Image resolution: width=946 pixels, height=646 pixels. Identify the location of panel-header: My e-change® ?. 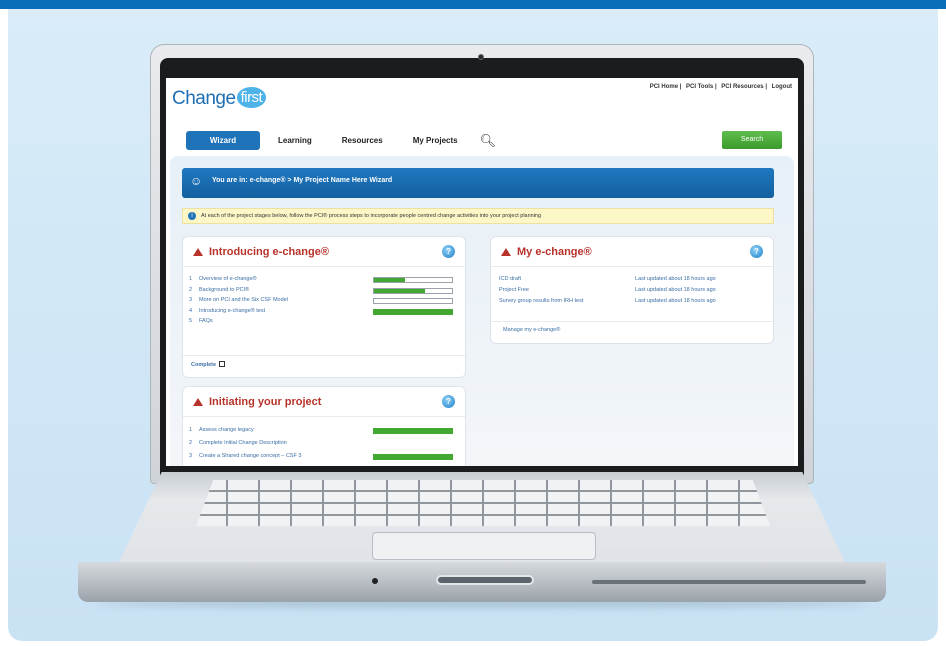
(632, 252).